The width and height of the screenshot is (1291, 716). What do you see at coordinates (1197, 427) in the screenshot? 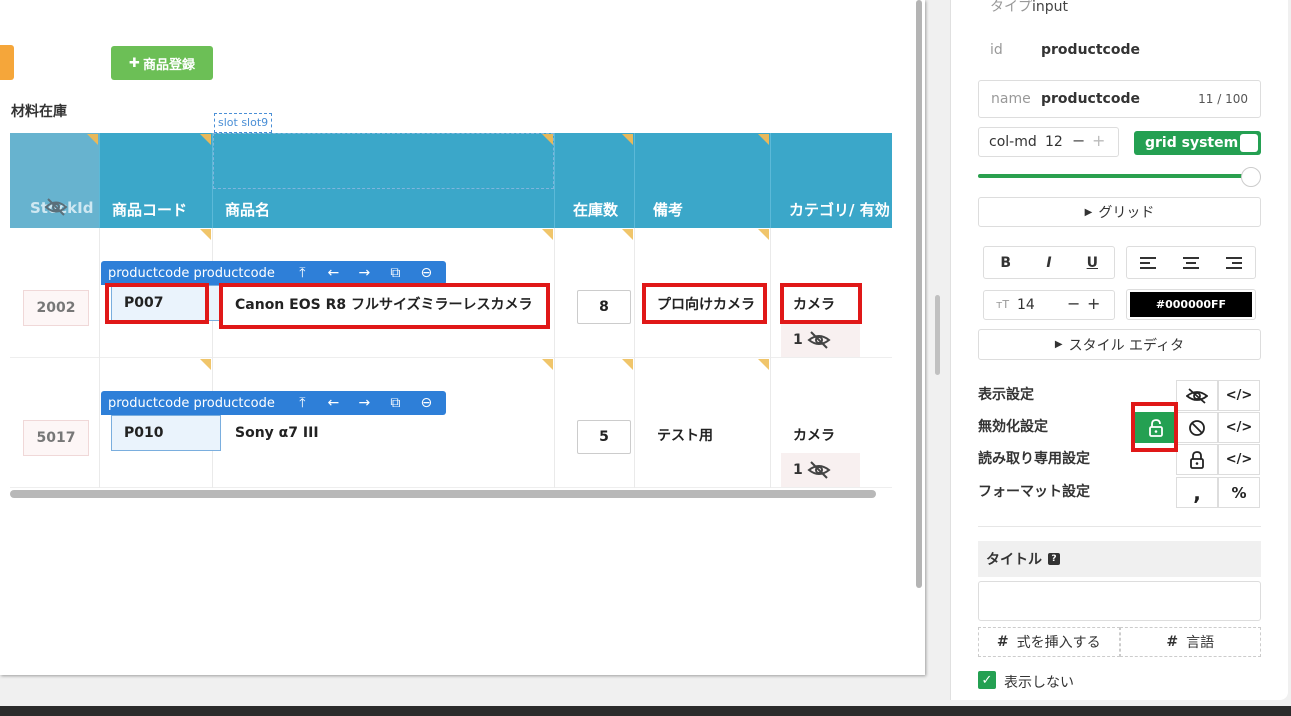
I see `ban-icon` at bounding box center [1197, 427].